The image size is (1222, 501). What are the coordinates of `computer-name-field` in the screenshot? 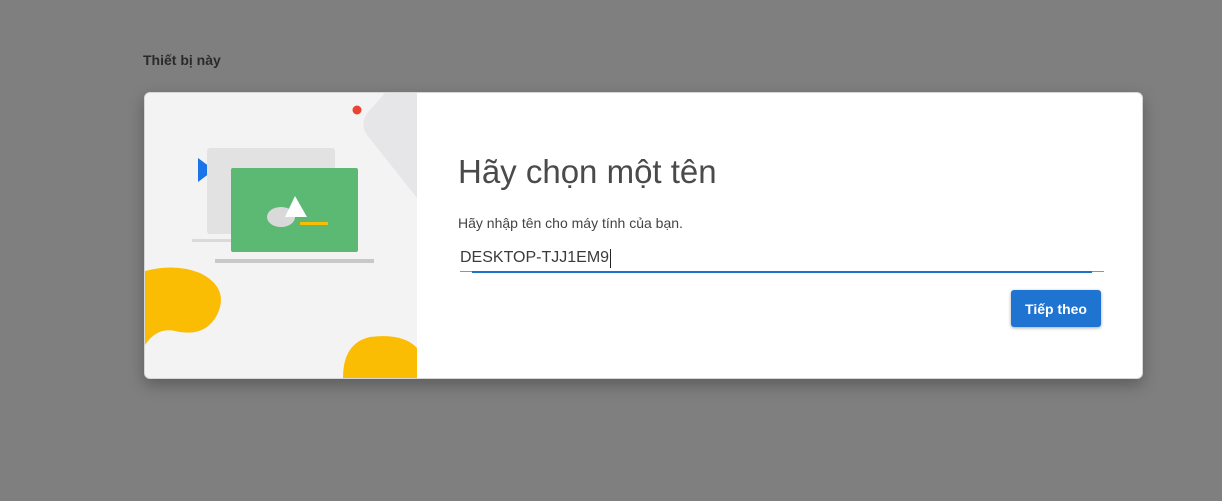 It's located at (782, 259).